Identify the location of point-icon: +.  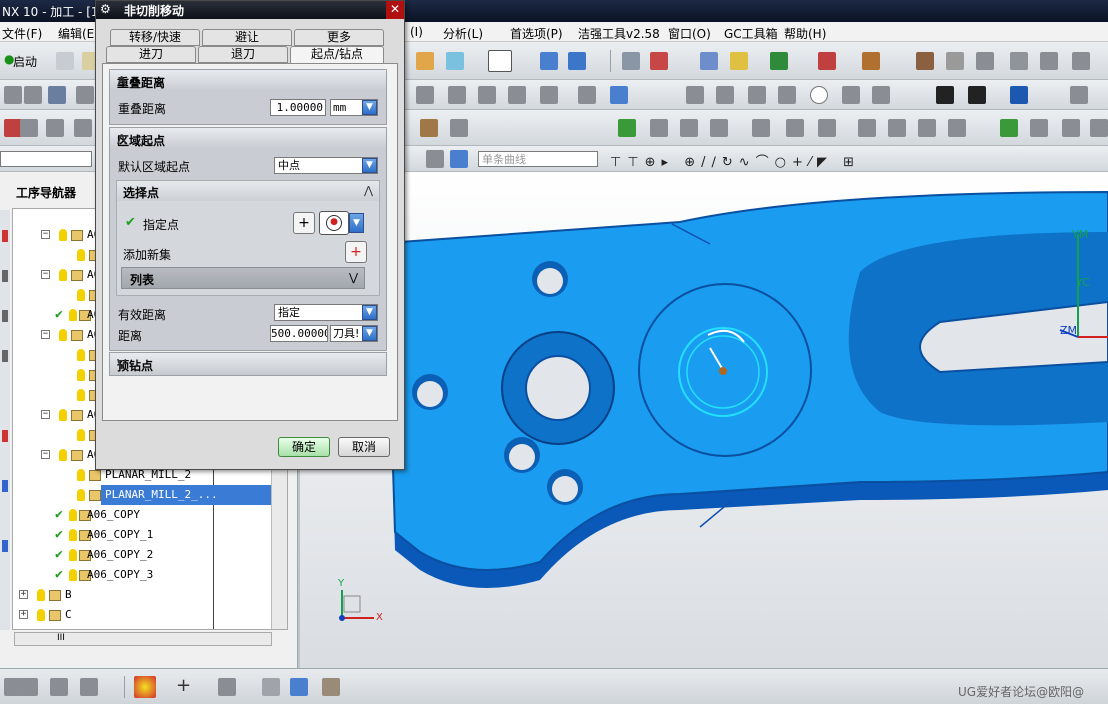
(183, 685).